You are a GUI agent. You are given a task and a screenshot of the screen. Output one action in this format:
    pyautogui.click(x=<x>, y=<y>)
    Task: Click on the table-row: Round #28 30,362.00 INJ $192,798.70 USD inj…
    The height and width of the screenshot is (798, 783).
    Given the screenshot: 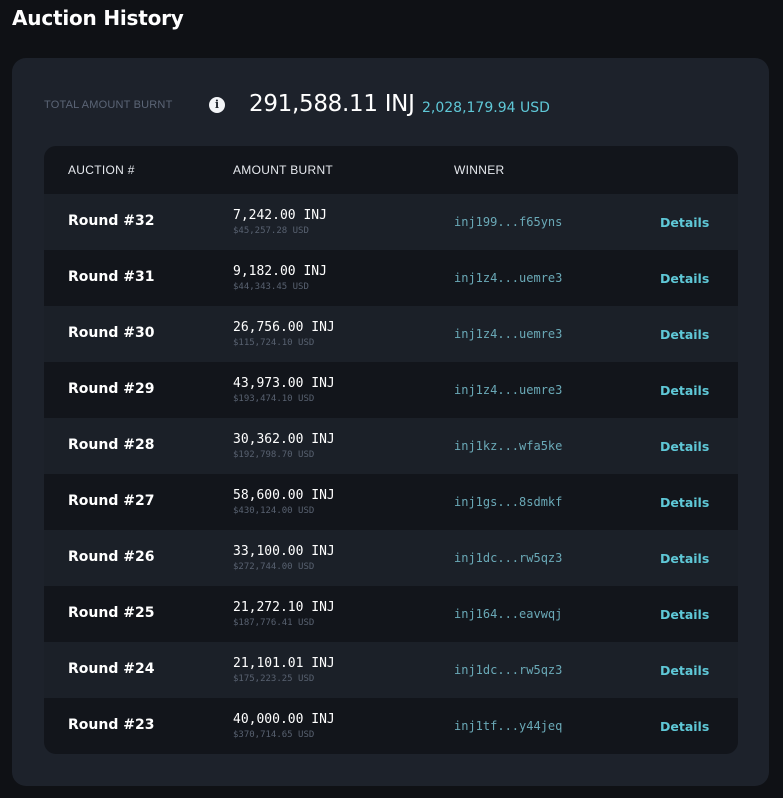 What is the action you would take?
    pyautogui.click(x=391, y=446)
    